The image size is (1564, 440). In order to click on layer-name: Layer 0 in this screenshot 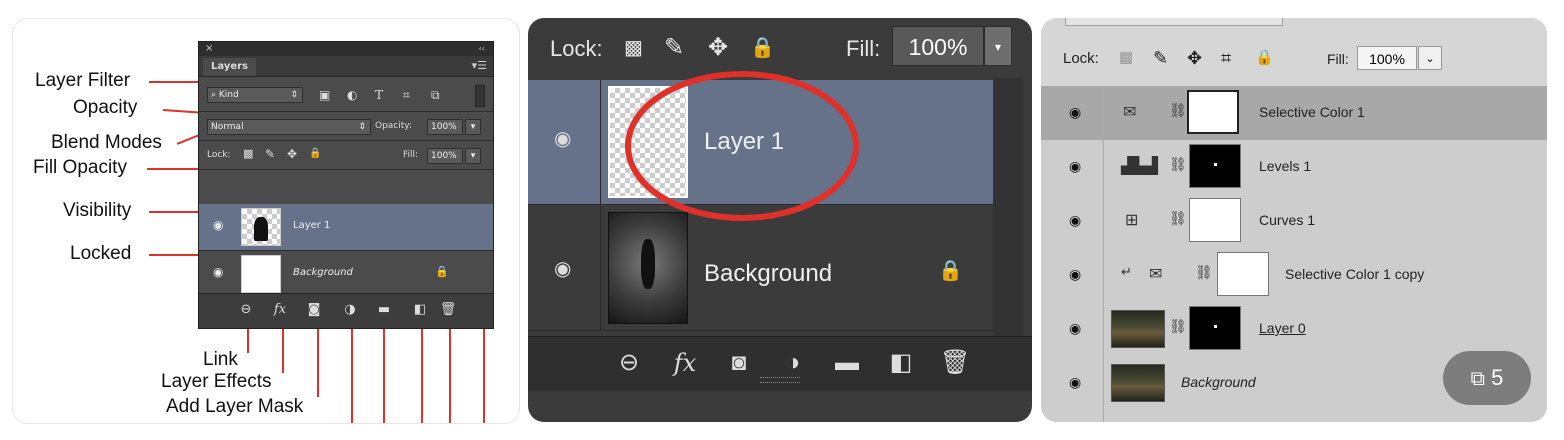, I will do `click(1282, 328)`.